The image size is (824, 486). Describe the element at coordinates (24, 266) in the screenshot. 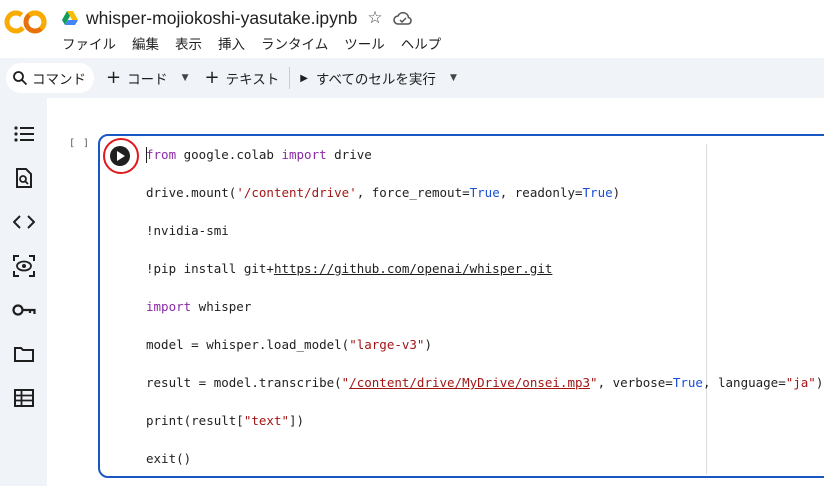

I see `variables-icon` at that location.